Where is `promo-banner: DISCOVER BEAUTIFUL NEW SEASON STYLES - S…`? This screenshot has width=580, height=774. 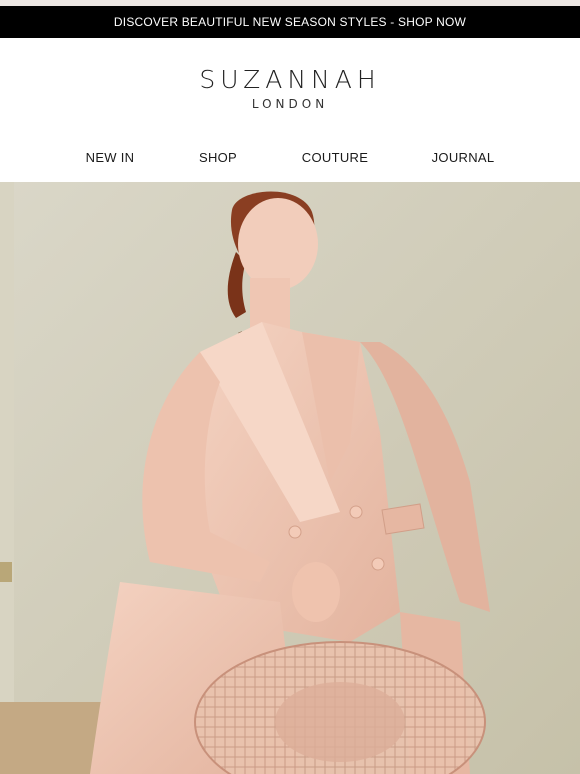
promo-banner: DISCOVER BEAUTIFUL NEW SEASON STYLES - S… is located at coordinates (290, 22).